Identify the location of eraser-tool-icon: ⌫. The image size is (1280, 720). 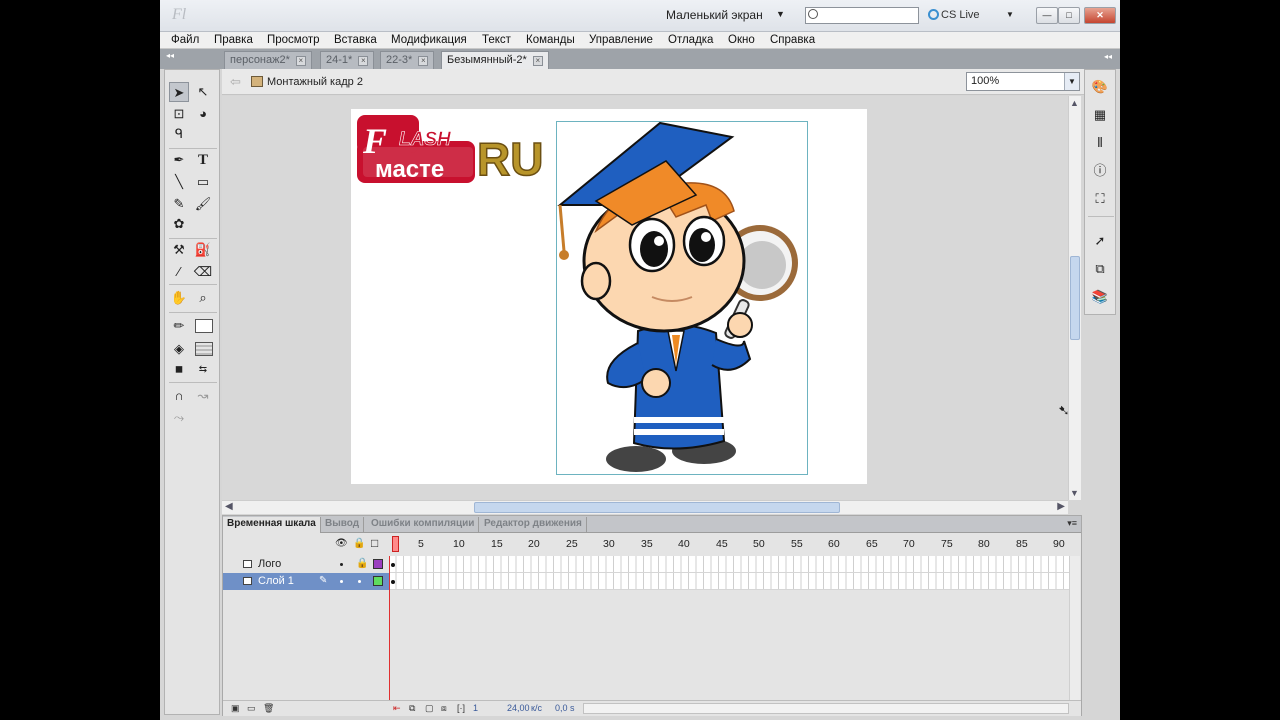
(203, 272).